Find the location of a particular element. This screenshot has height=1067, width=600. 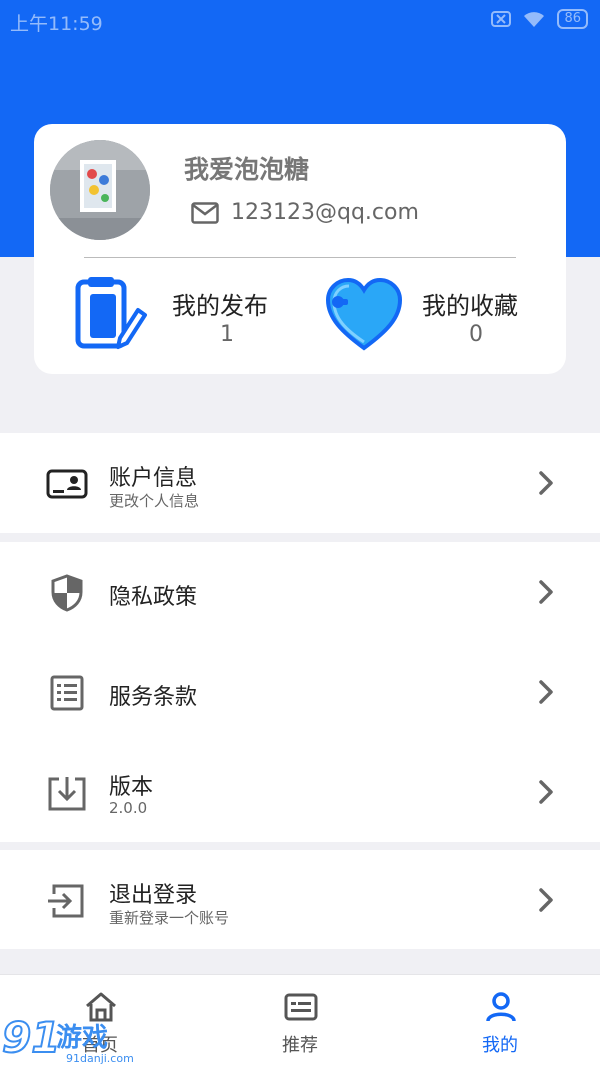

version-number: 2.0.0 is located at coordinates (128, 808).